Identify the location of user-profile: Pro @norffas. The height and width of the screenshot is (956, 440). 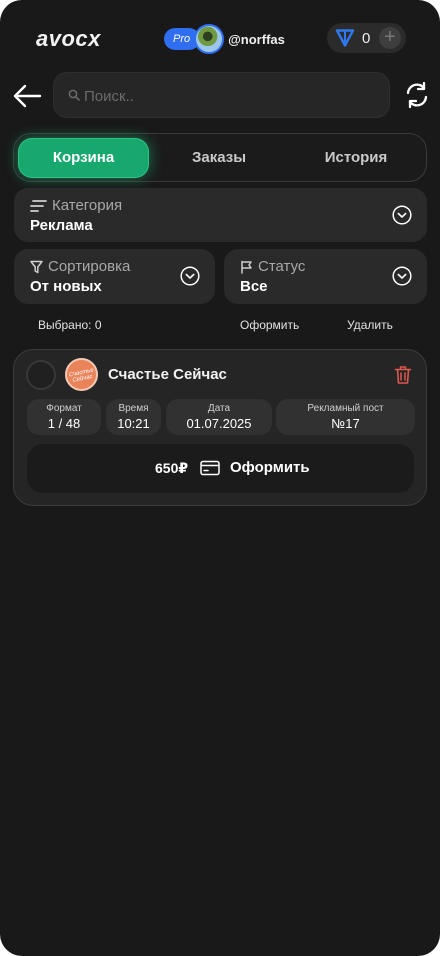
(224, 39).